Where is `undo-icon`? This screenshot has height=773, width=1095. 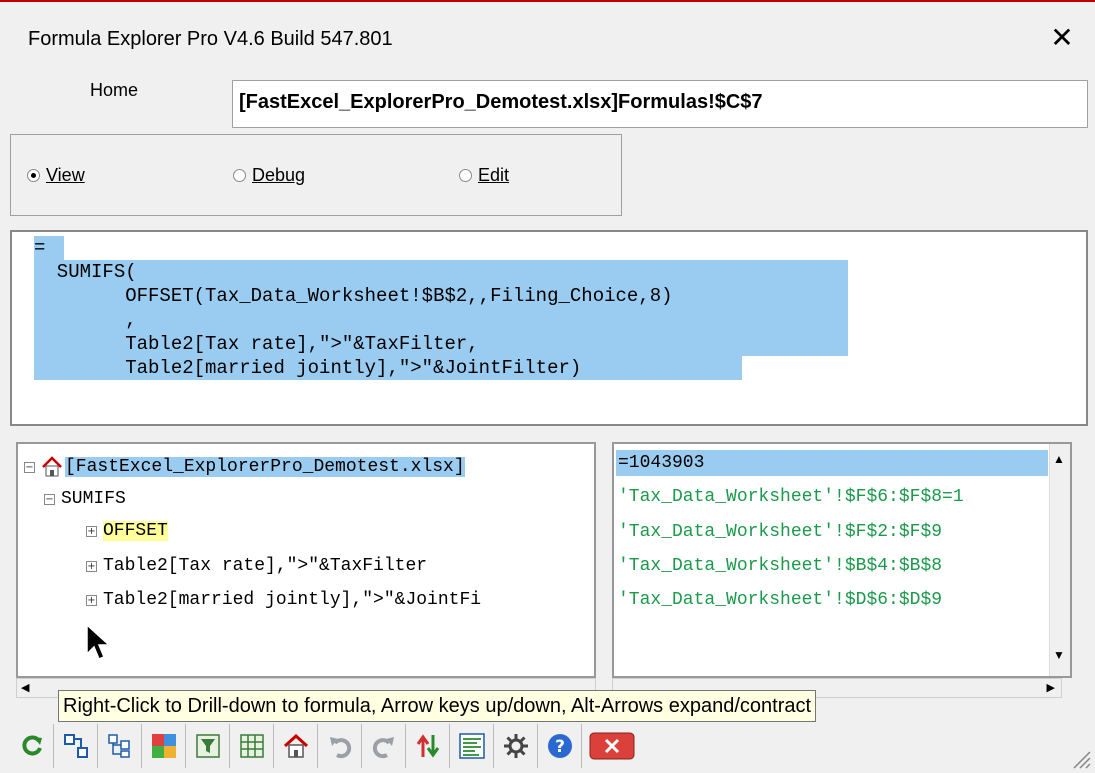
undo-icon is located at coordinates (340, 748).